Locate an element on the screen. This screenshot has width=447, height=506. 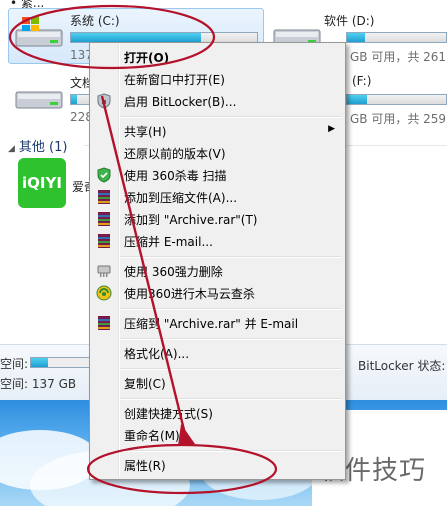
other-group-header: ◢ 其他 (1) is located at coordinates (37, 145).